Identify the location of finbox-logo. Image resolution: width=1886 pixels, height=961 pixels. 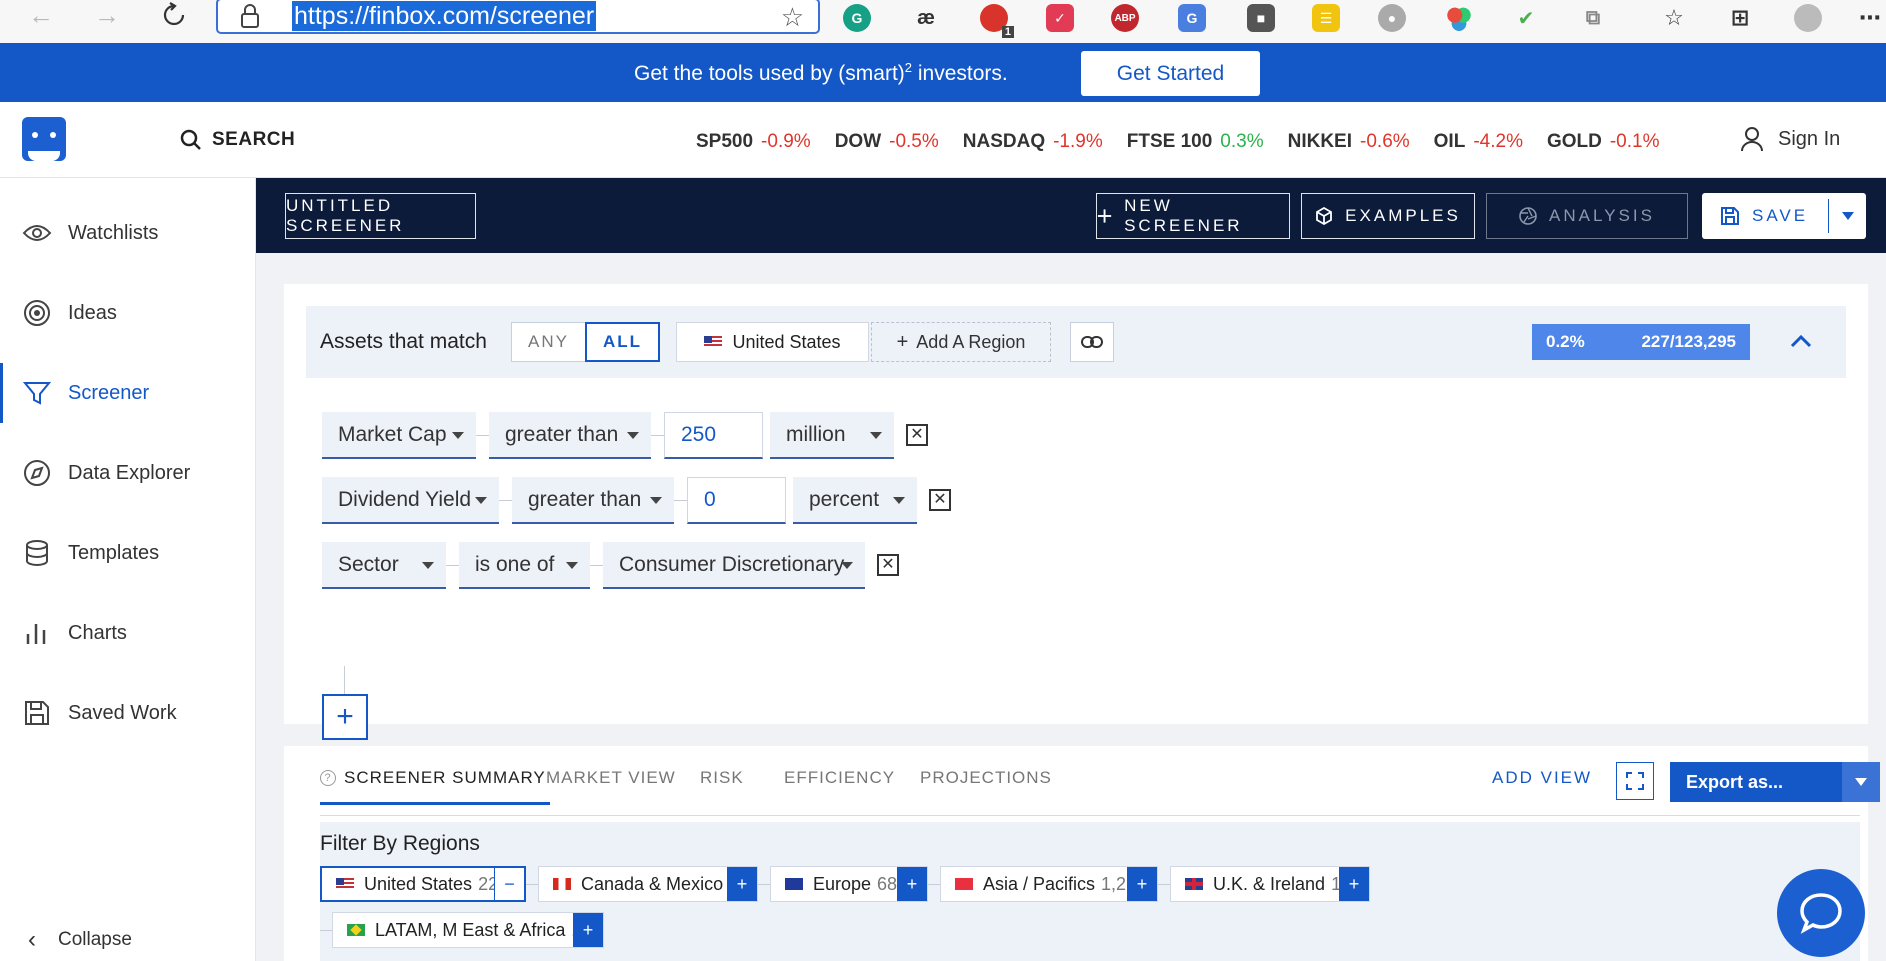
(44, 139).